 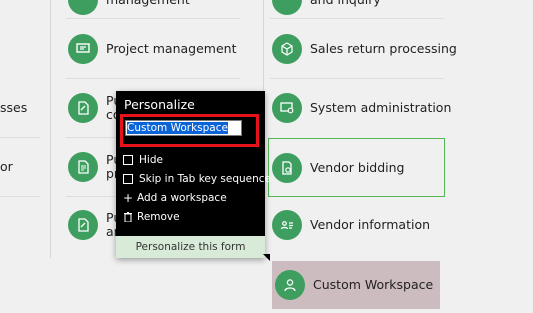 I want to click on tile-sales-return-processing: Sales return processing, so click(x=364, y=49).